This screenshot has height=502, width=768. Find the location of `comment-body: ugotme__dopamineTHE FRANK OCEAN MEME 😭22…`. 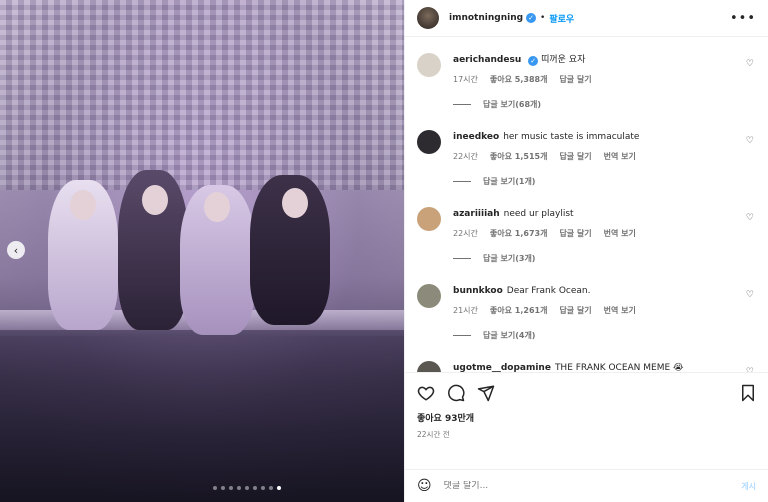

comment-body: ugotme__dopamineTHE FRANK OCEAN MEME 😭22… is located at coordinates (604, 366).